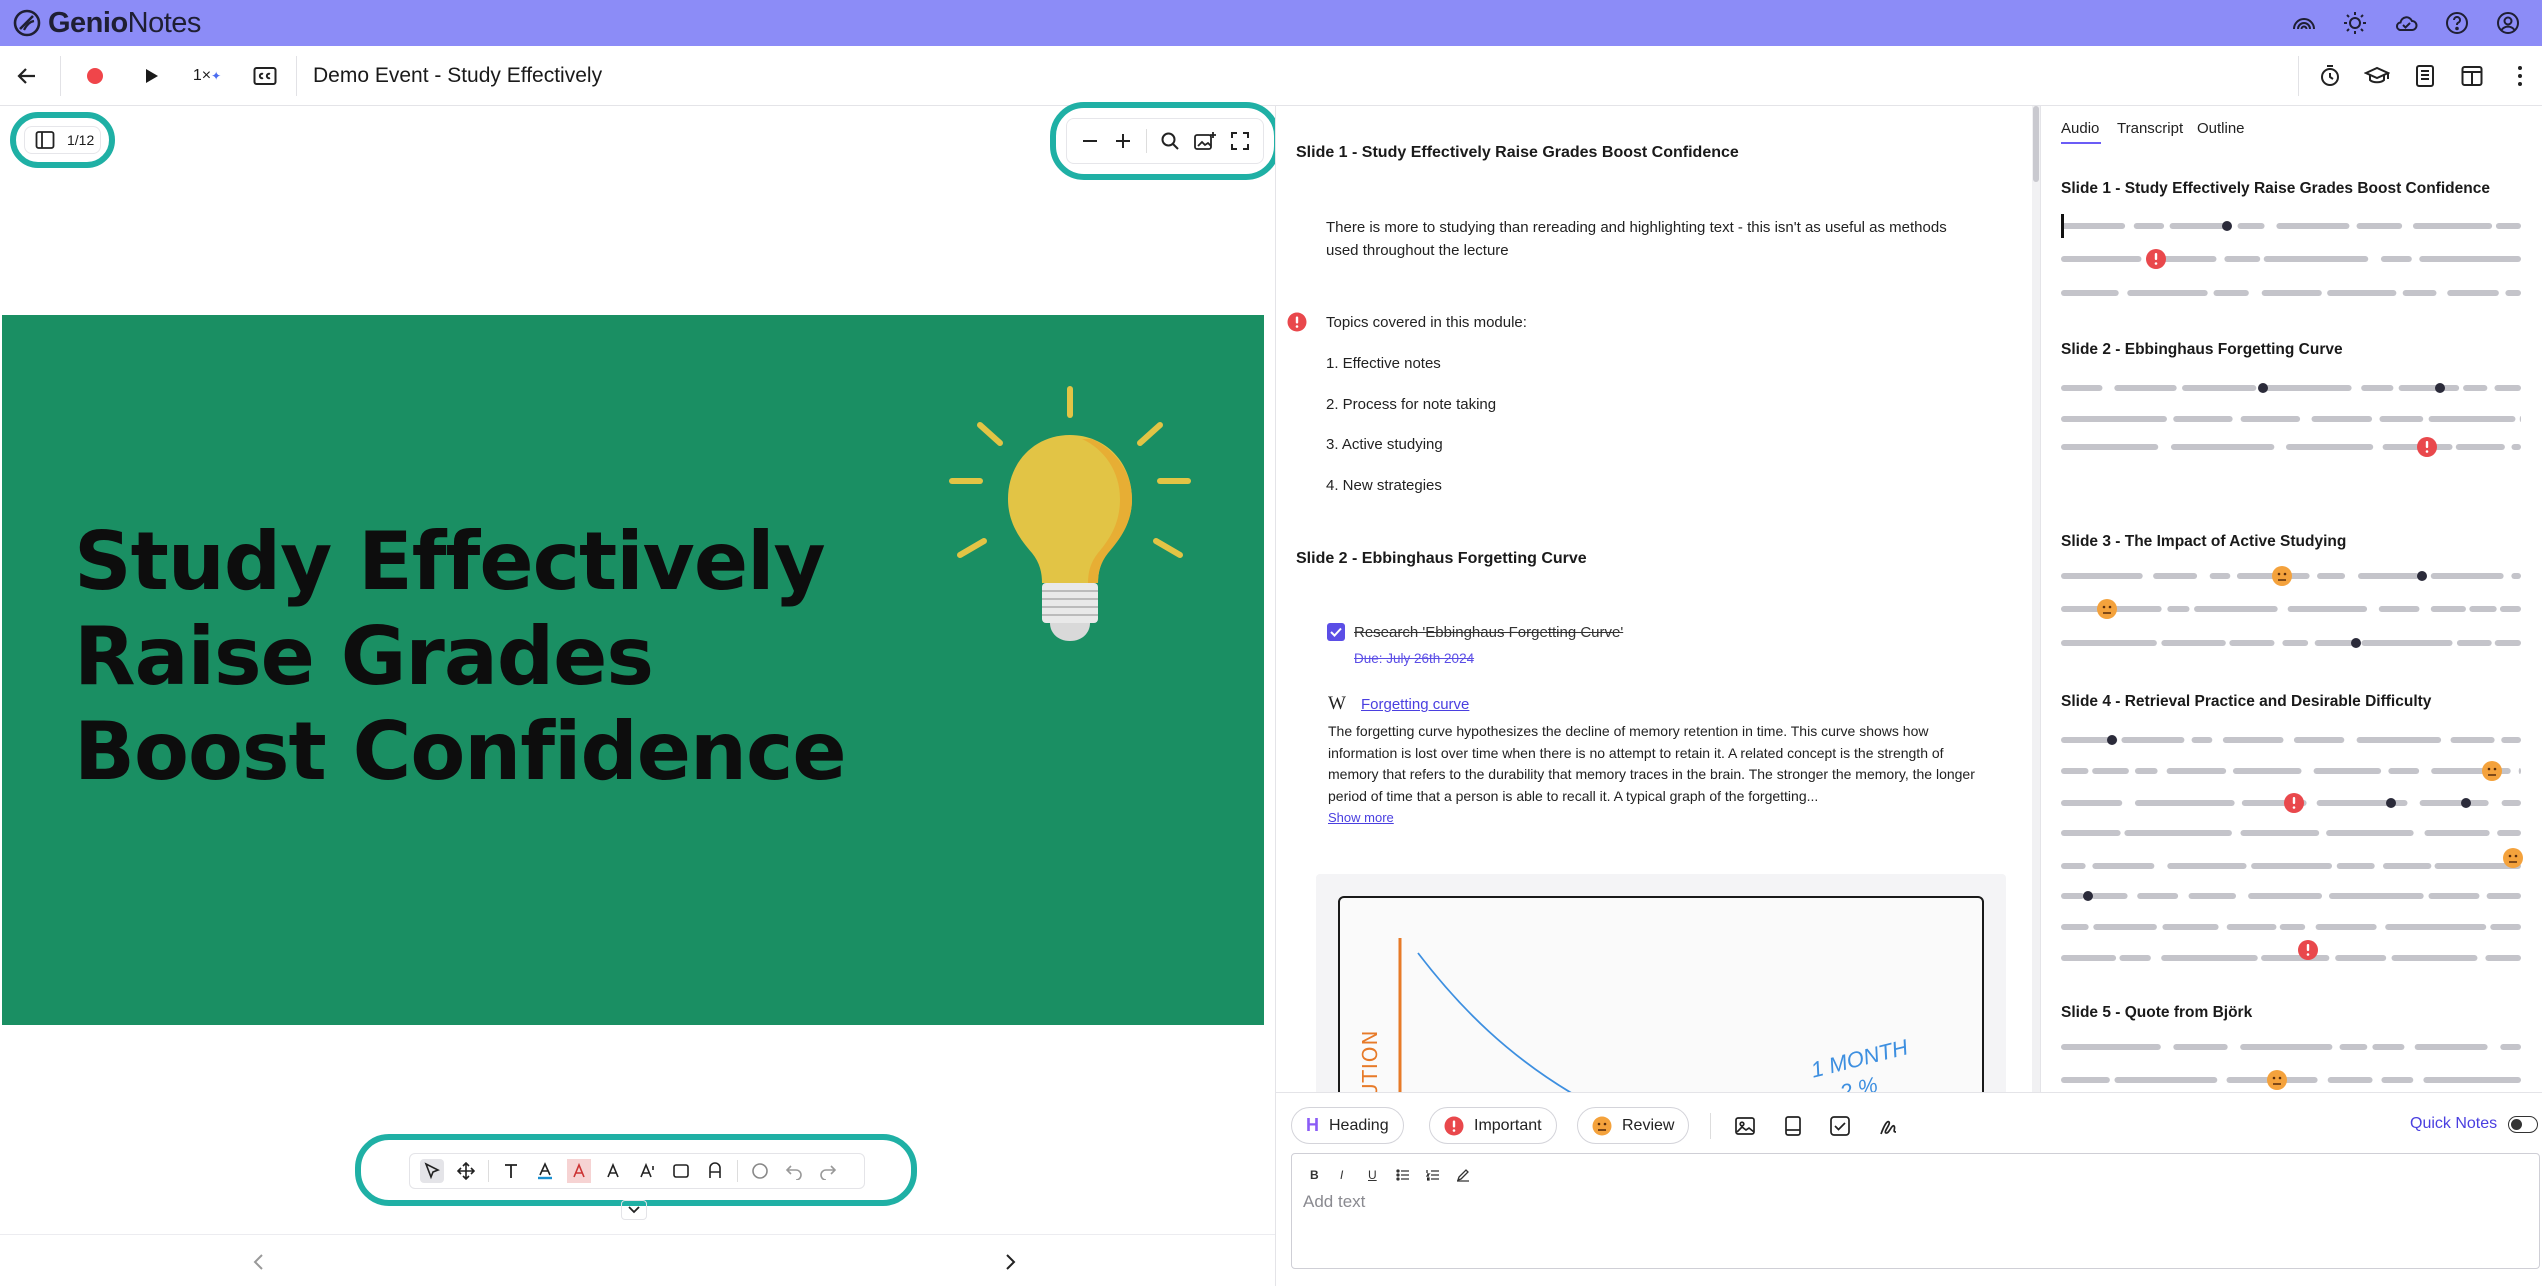 This screenshot has height=1286, width=2542. I want to click on note-input-area: B I U Add text, so click(1915, 1211).